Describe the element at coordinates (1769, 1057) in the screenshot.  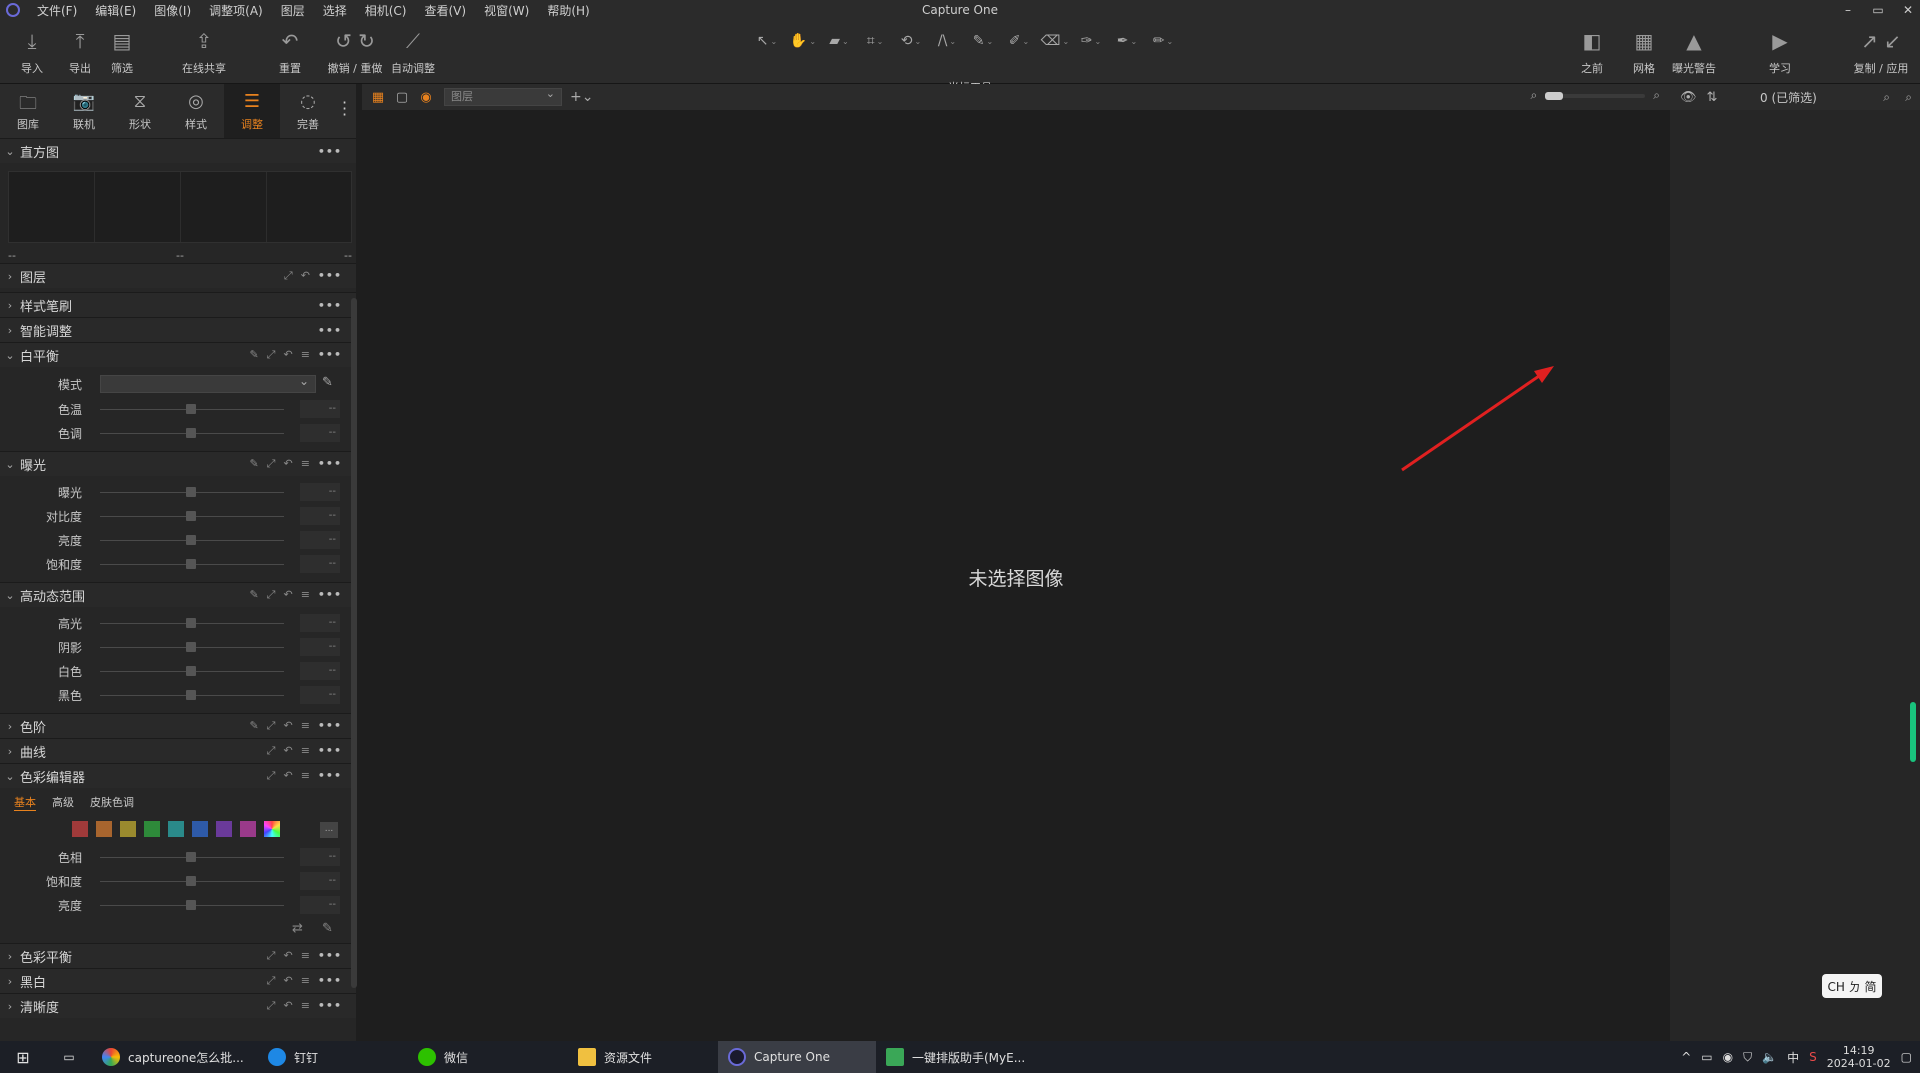
I see `volume-icon: 🔈` at that location.